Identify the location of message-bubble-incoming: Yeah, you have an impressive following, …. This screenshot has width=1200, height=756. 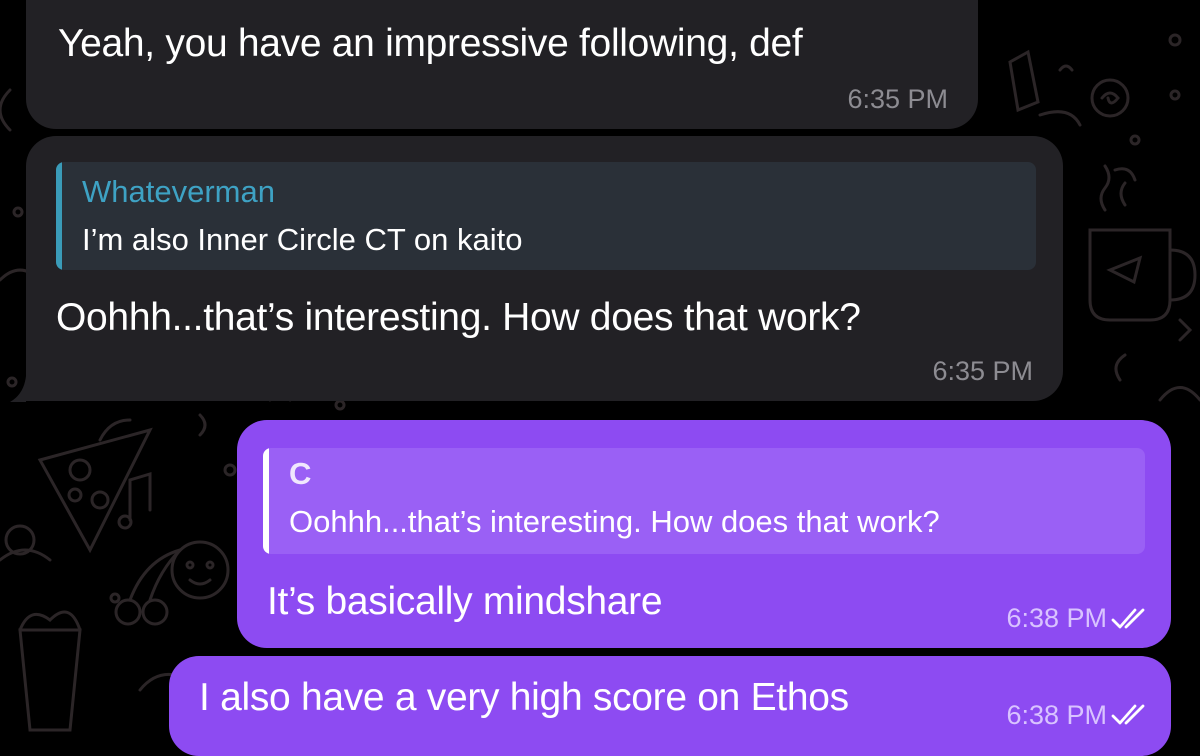
(502, 64).